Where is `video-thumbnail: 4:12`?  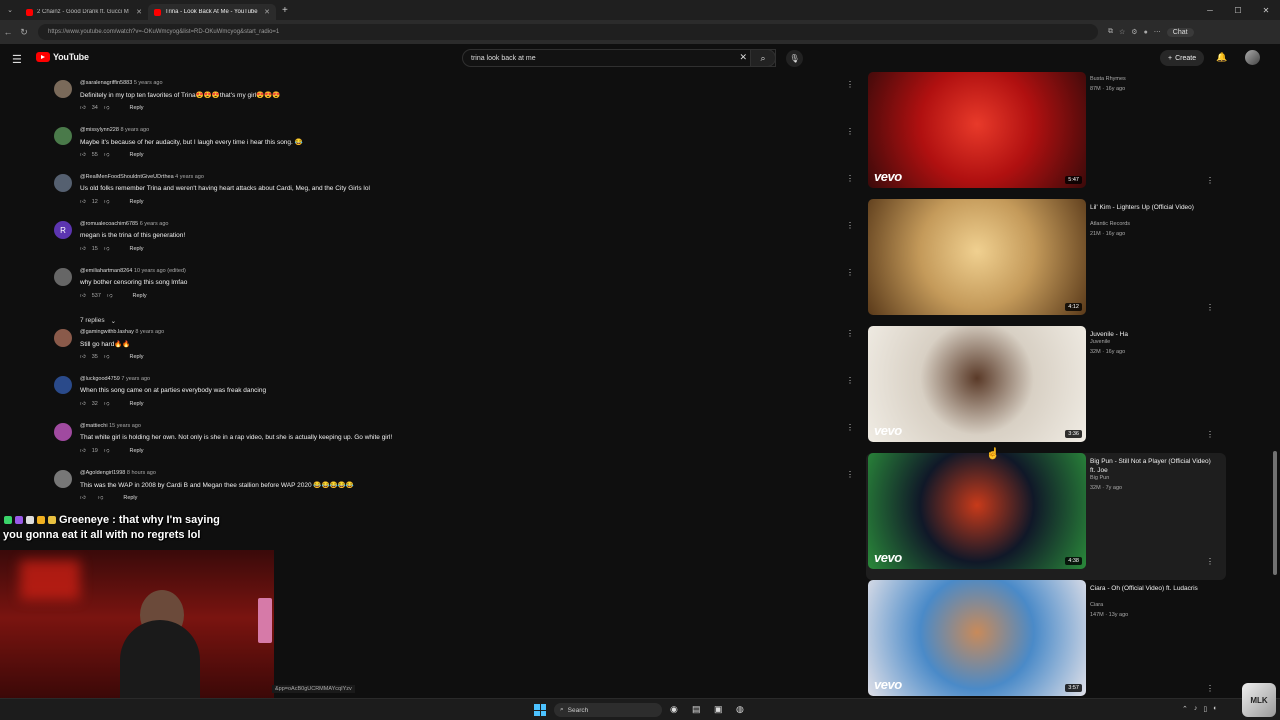 video-thumbnail: 4:12 is located at coordinates (977, 257).